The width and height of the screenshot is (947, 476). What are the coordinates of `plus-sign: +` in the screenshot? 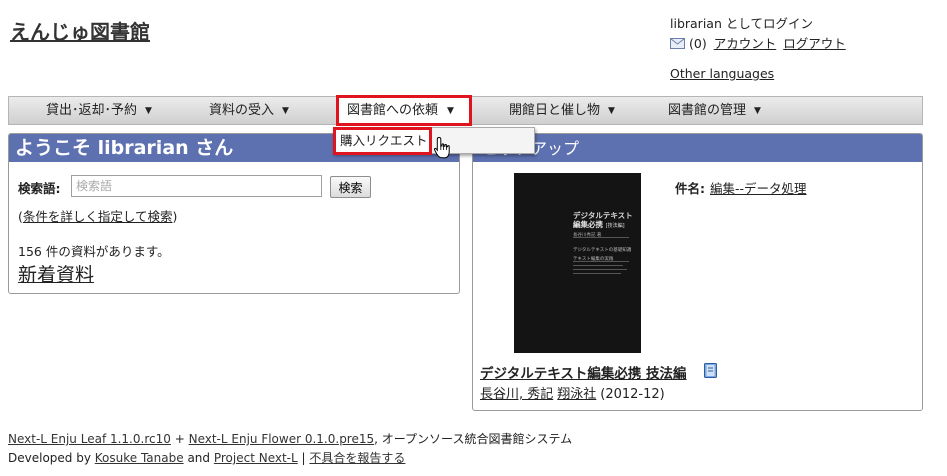 It's located at (179, 439).